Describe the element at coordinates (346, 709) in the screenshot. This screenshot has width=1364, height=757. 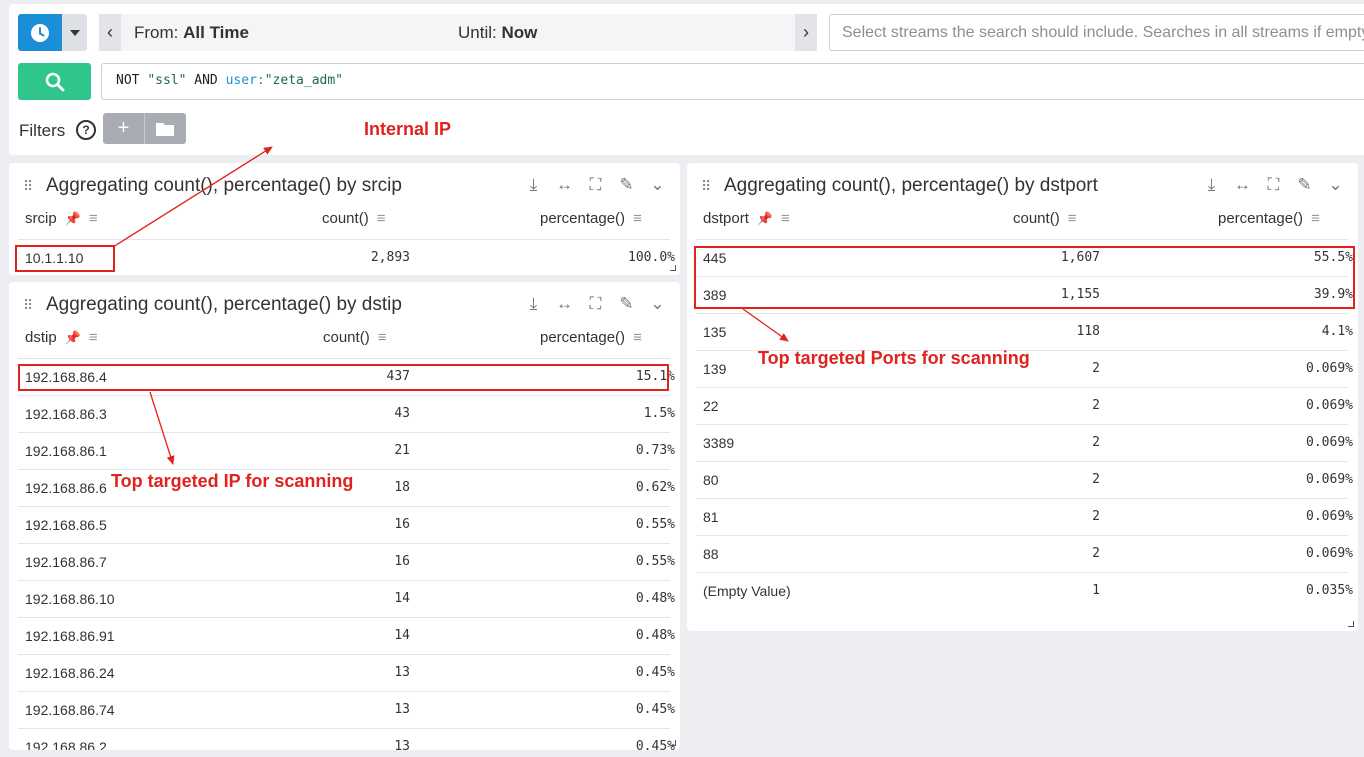
I see `table-row: 192.168.86.74 13 0.45%` at that location.